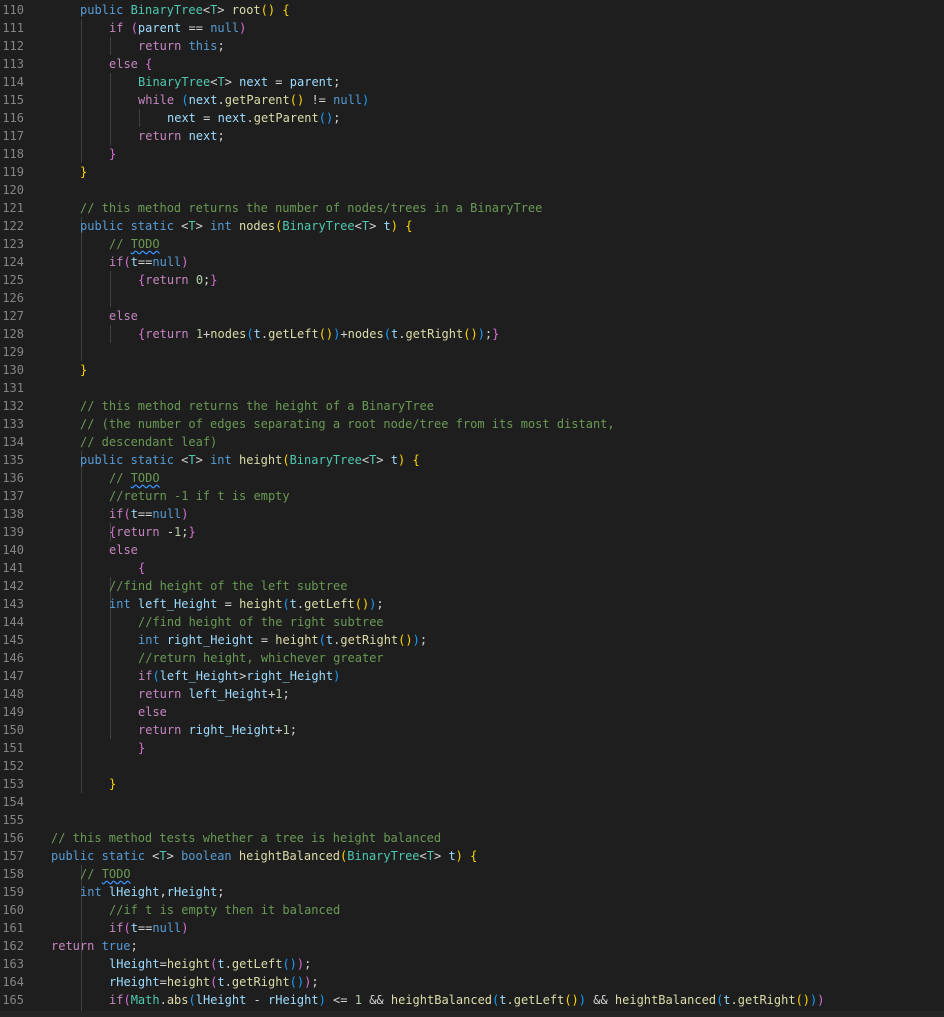 This screenshot has height=1017, width=944. Describe the element at coordinates (472, 244) in the screenshot. I see `code-line: 123 // TODO` at that location.